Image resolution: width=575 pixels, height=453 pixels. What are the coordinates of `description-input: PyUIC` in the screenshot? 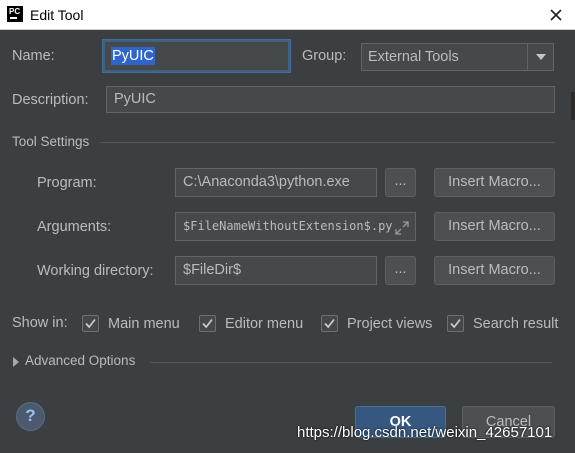 It's located at (330, 99).